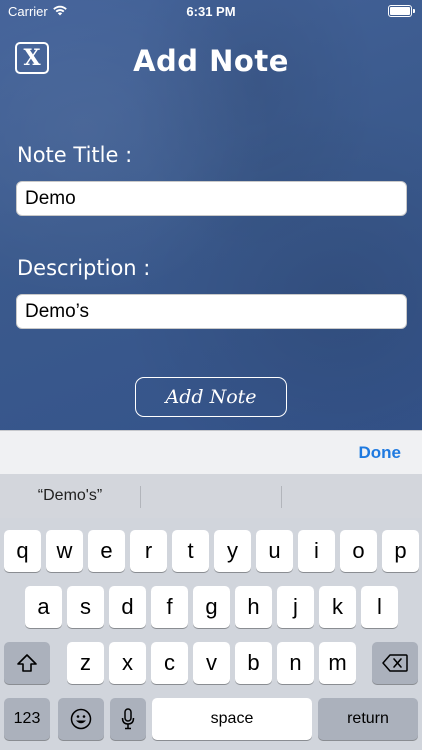  I want to click on space-key: space, so click(232, 719).